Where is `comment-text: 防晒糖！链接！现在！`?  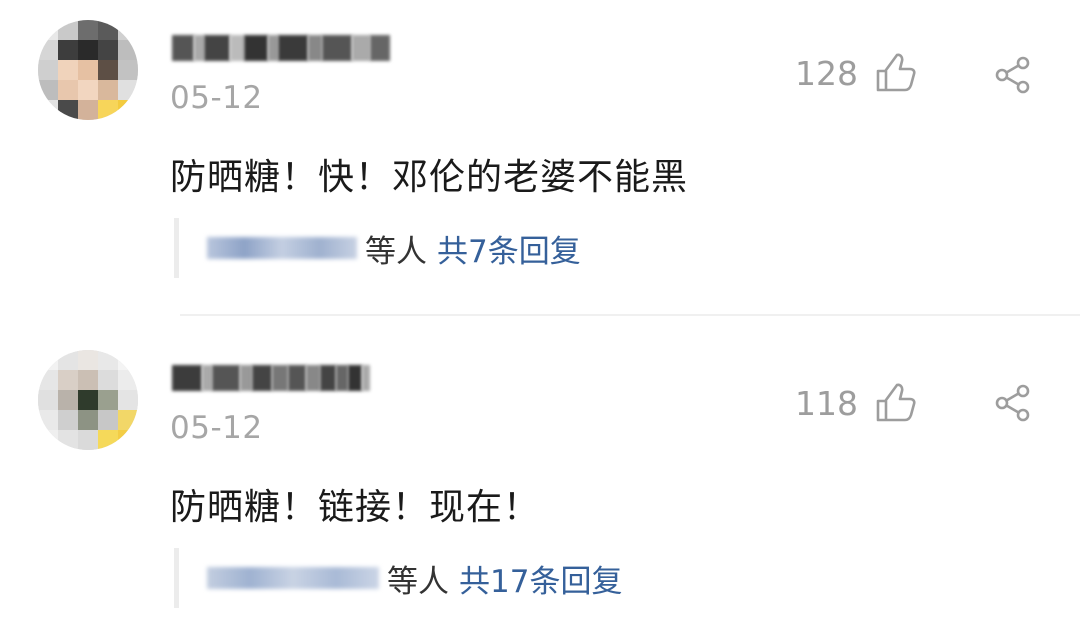
comment-text: 防晒糖！链接！现在！ is located at coordinates (355, 507).